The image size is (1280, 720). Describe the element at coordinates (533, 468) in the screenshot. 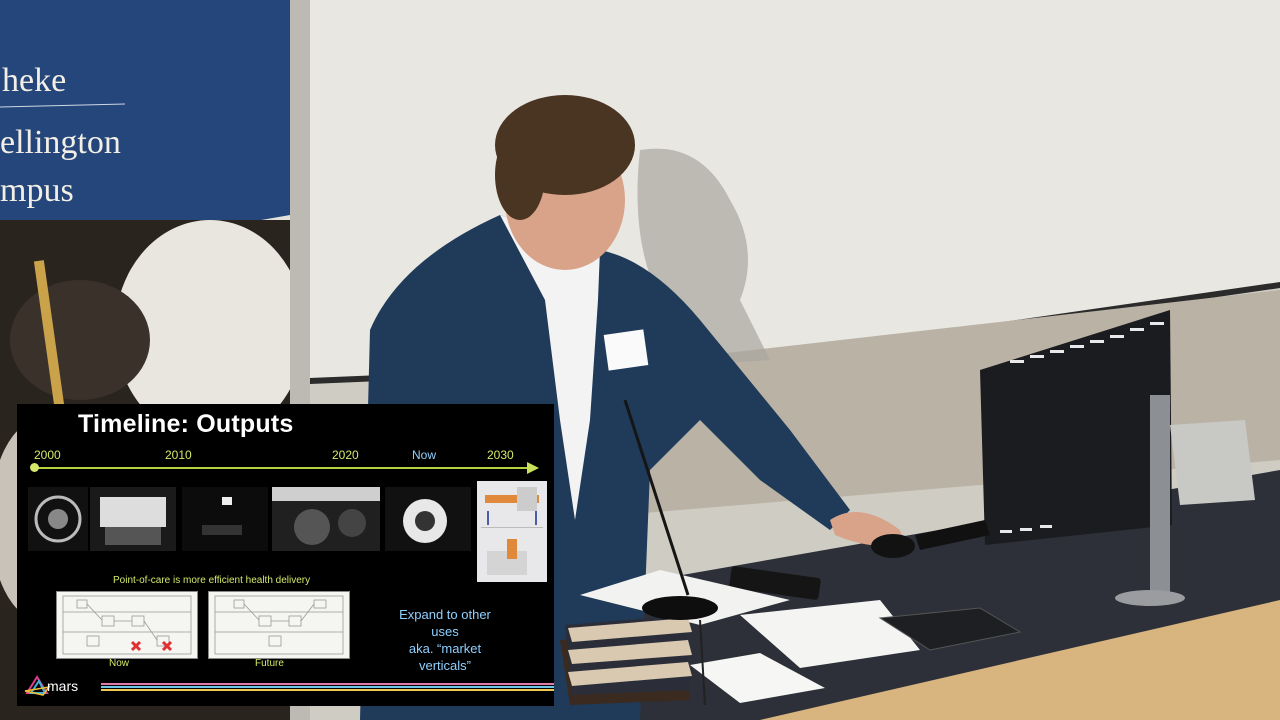

I see `timeline-arrow-icon` at that location.